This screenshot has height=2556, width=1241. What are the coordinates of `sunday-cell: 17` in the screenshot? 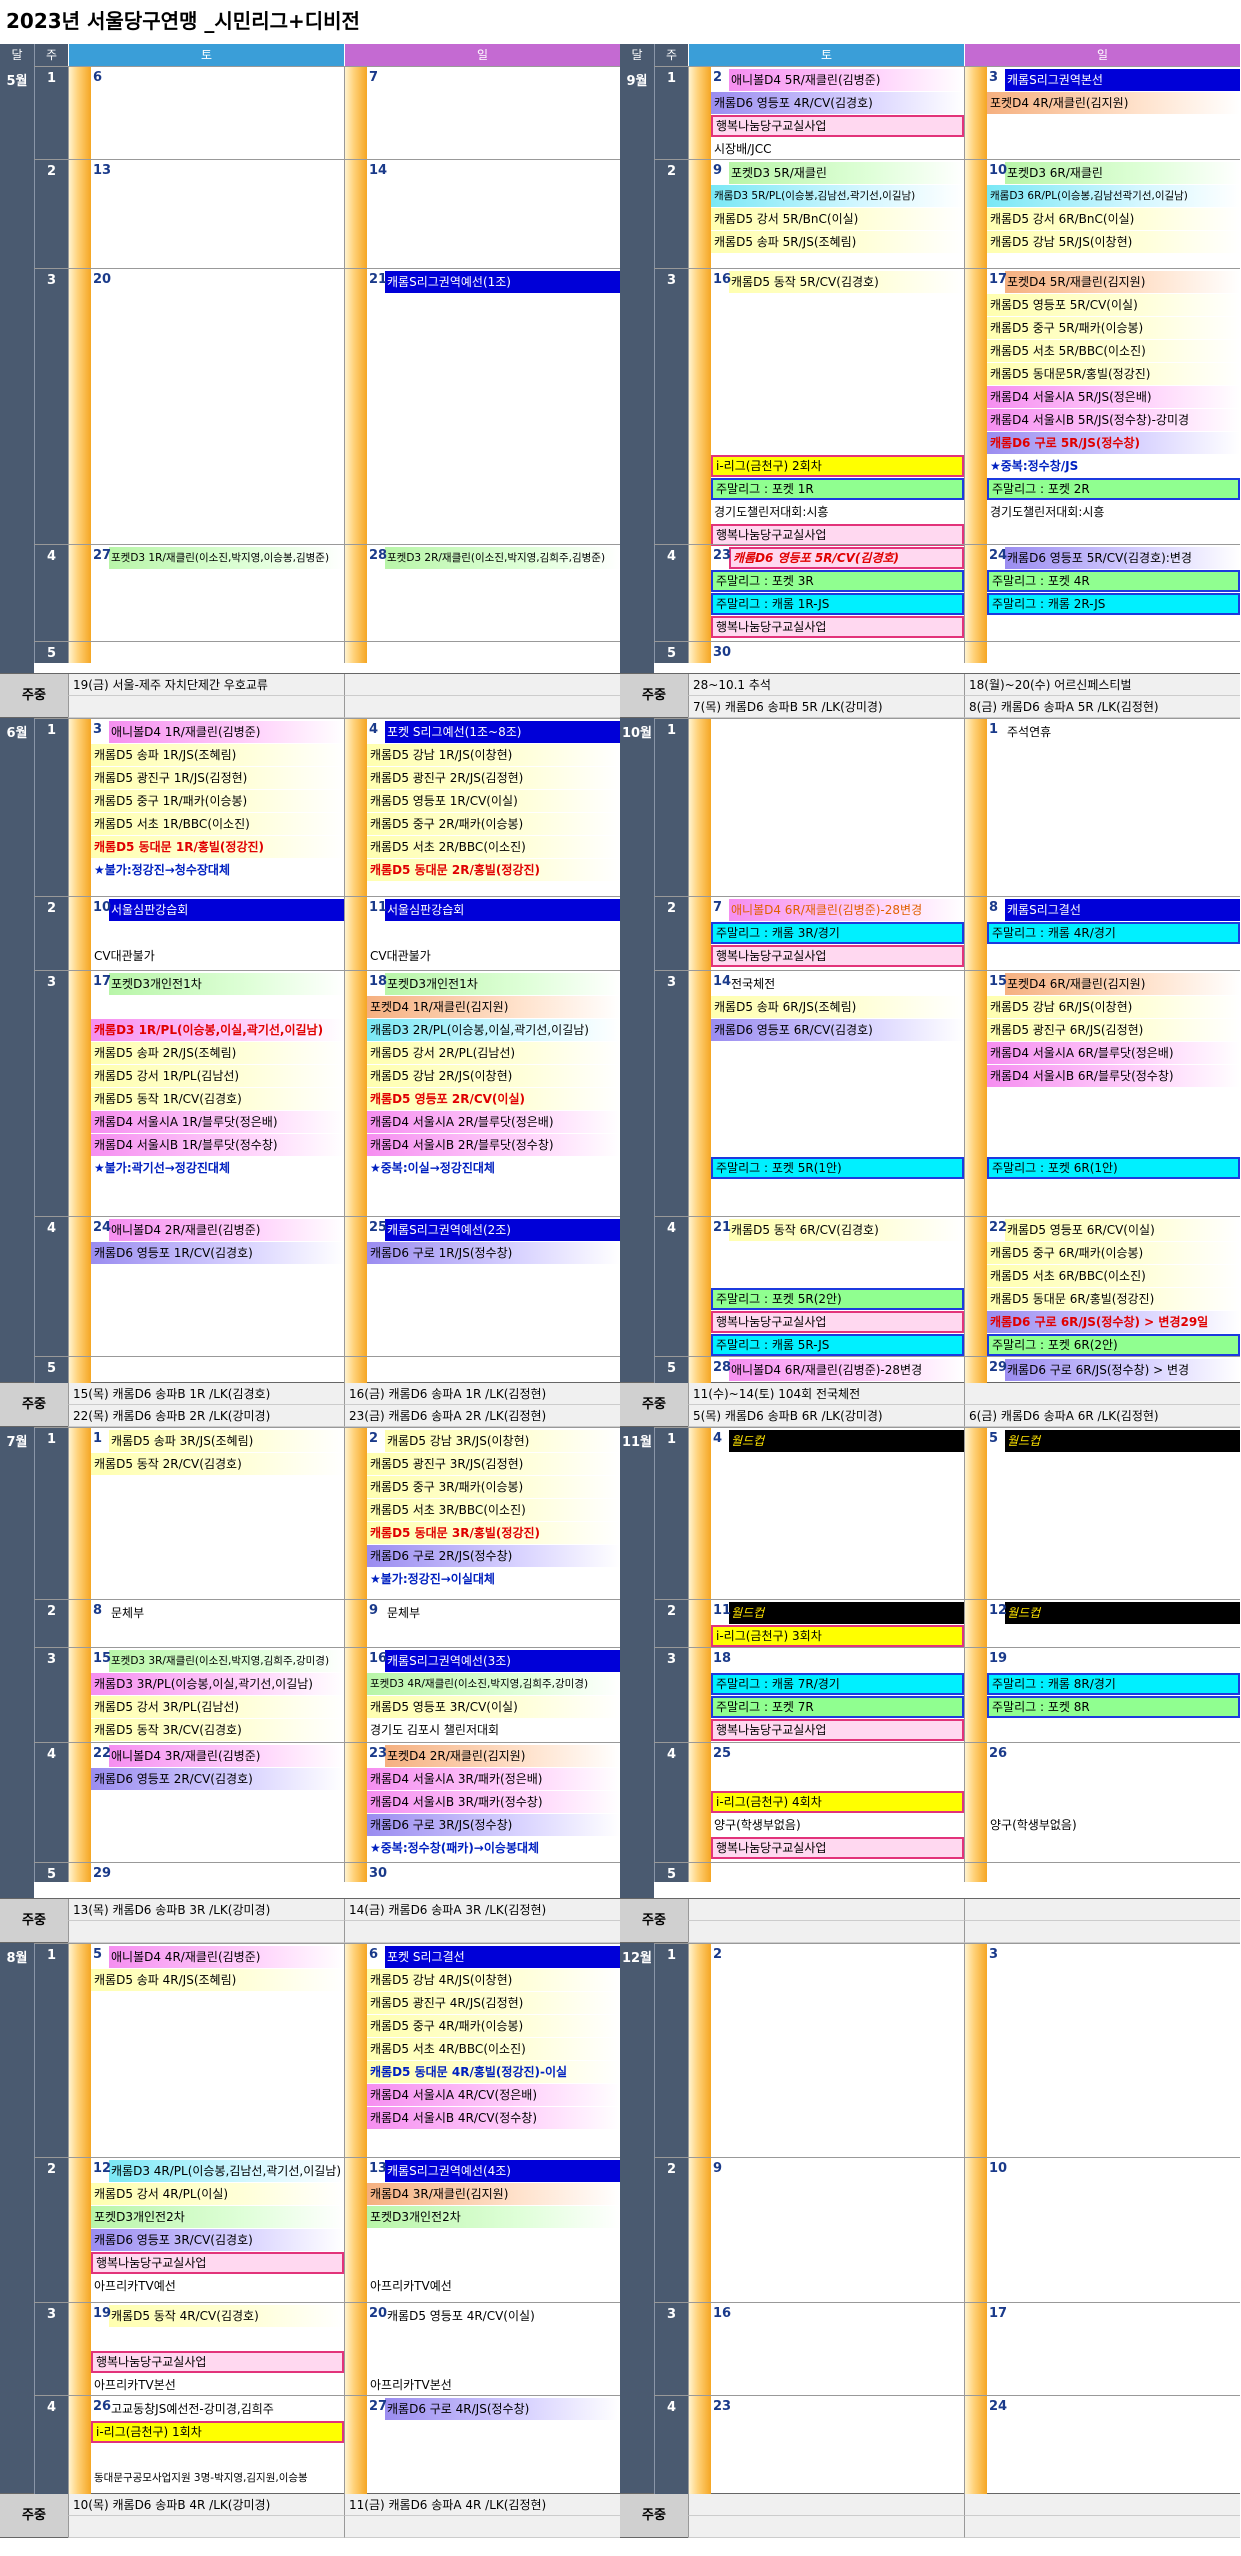 It's located at (1102, 2349).